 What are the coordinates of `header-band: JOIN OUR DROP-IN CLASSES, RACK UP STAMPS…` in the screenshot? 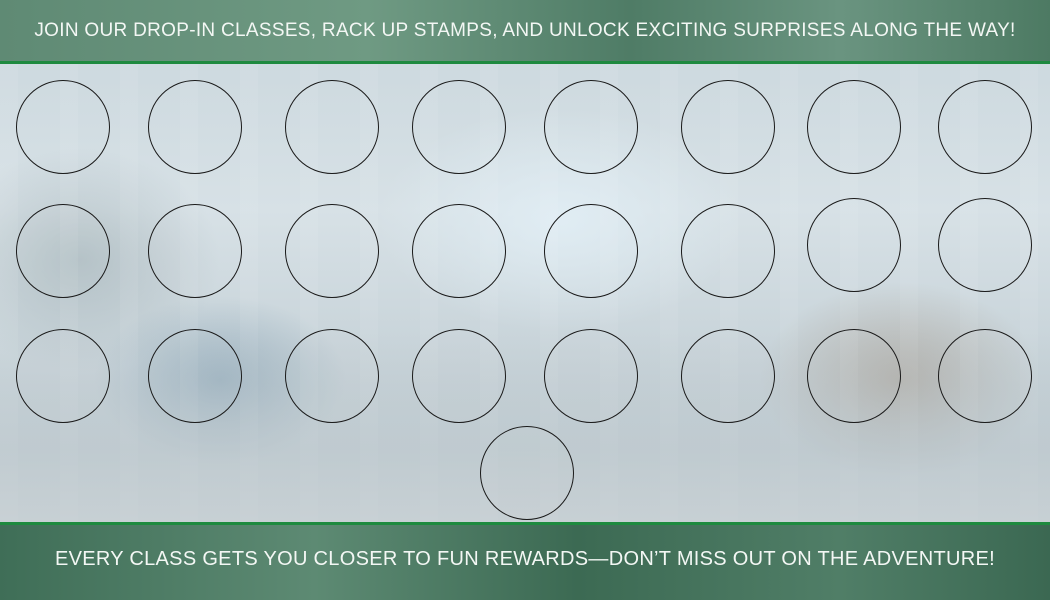 It's located at (525, 32).